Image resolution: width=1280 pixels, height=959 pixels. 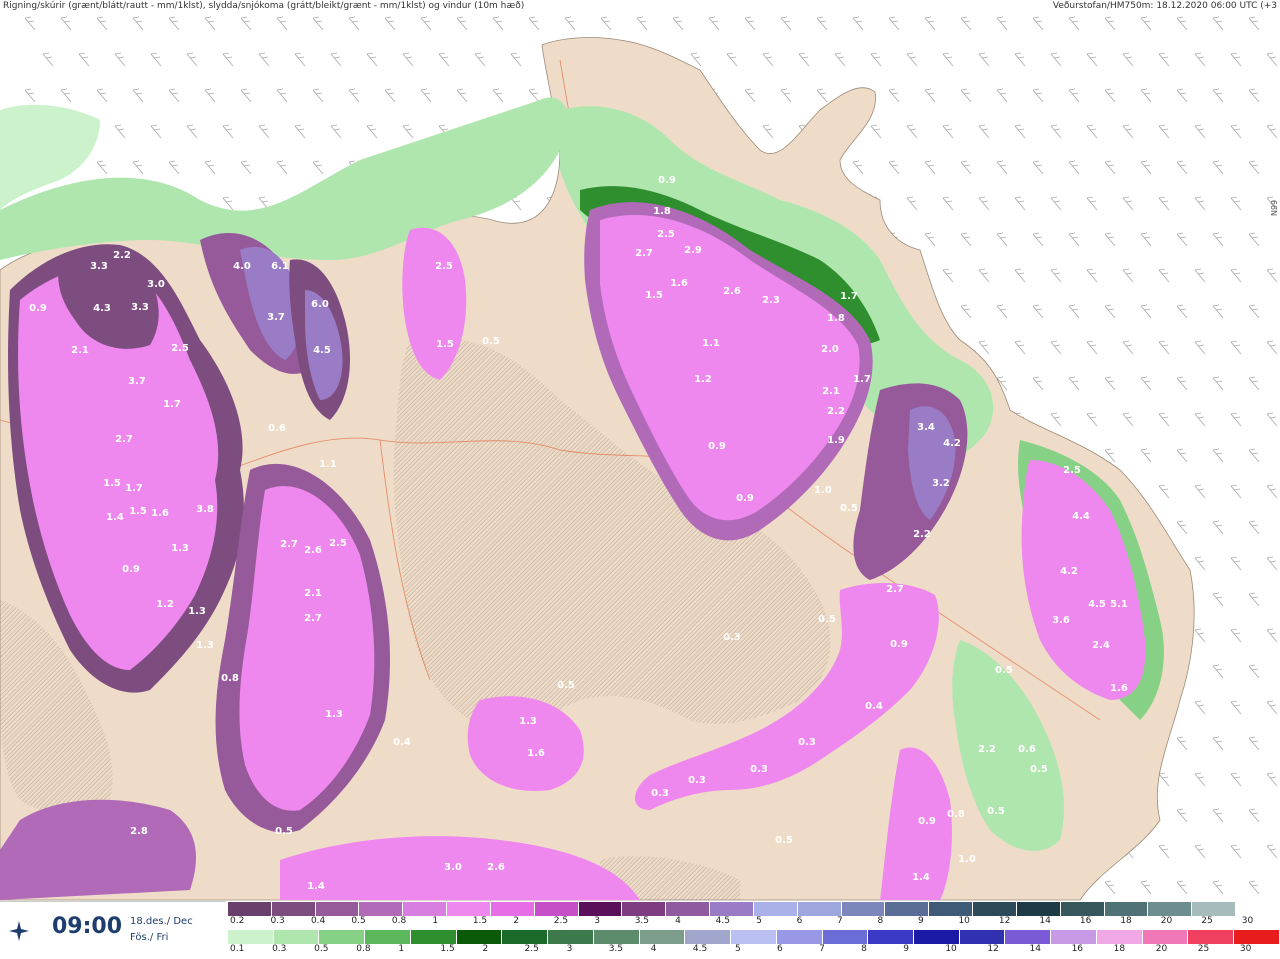 I want to click on precip-value-label: 1.5, so click(x=654, y=295).